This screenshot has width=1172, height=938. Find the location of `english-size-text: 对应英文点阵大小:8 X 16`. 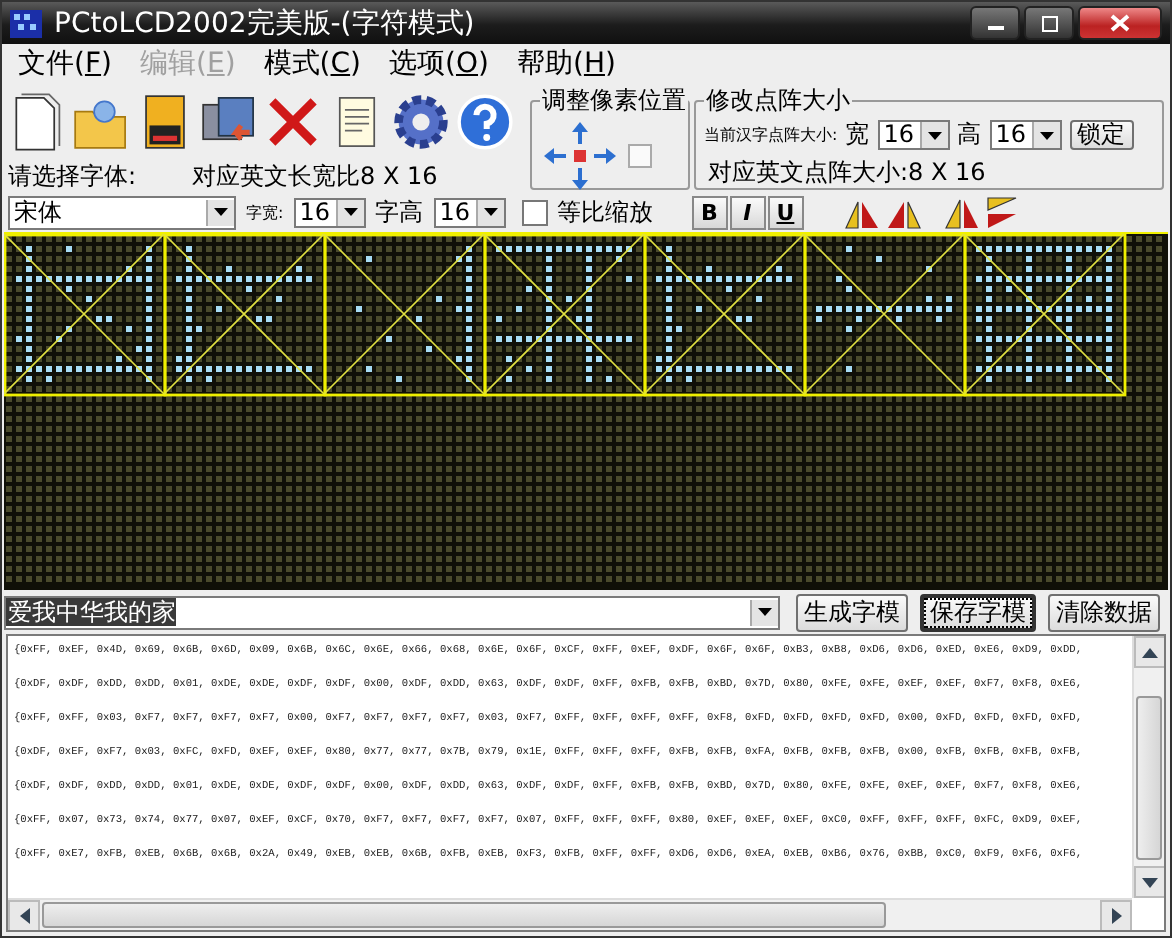

english-size-text: 对应英文点阵大小:8 X 16 is located at coordinates (847, 173).